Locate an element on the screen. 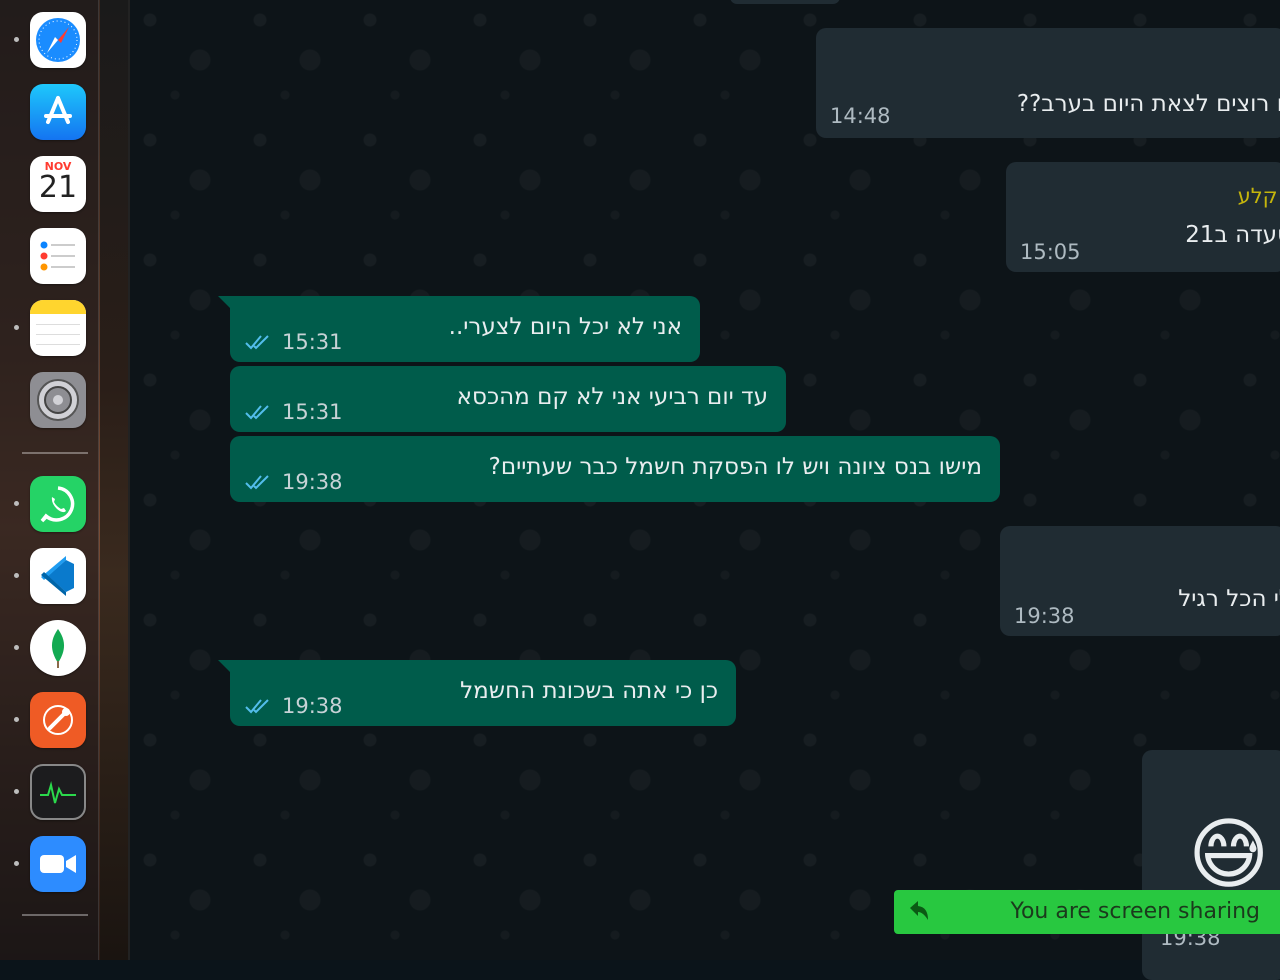 The image size is (1280, 980). screen-sharing-banner: You are screen sharing is located at coordinates (1087, 912).